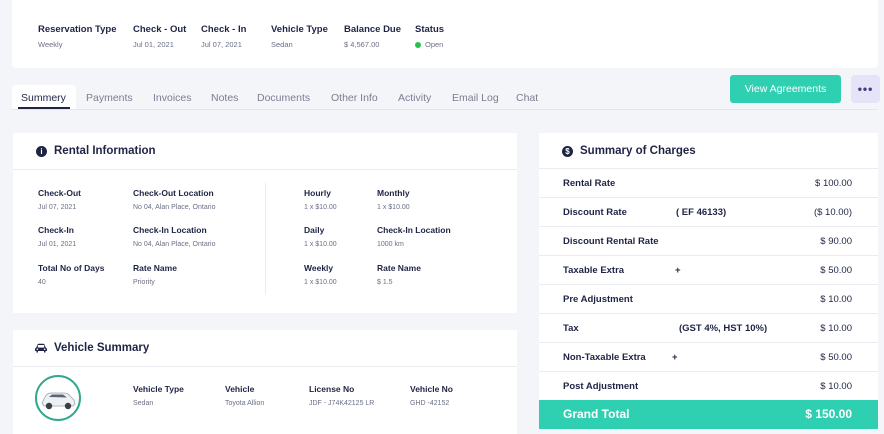 Image resolution: width=884 pixels, height=434 pixels. Describe the element at coordinates (41, 348) in the screenshot. I see `car-icon` at that location.